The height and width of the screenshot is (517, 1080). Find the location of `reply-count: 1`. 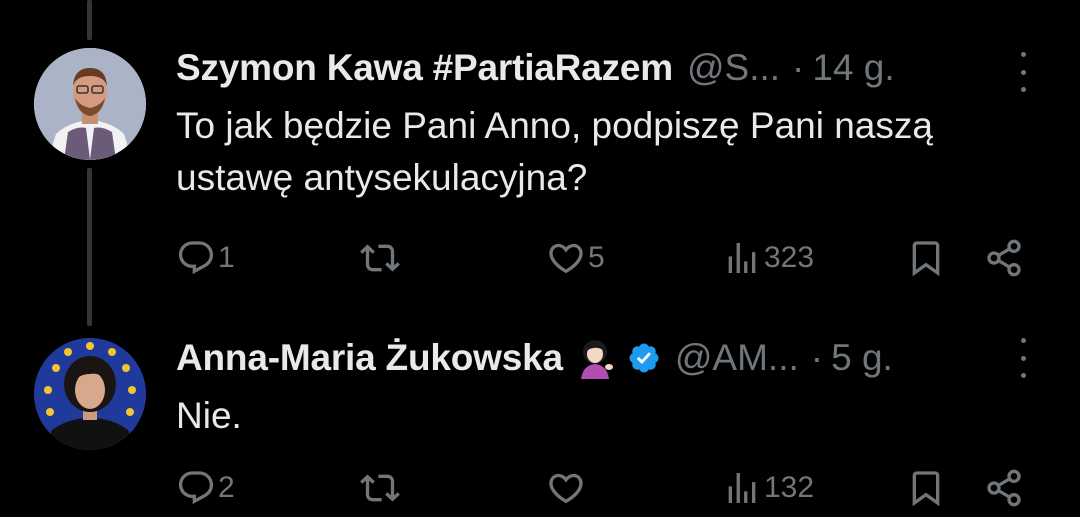

reply-count: 1 is located at coordinates (226, 257).